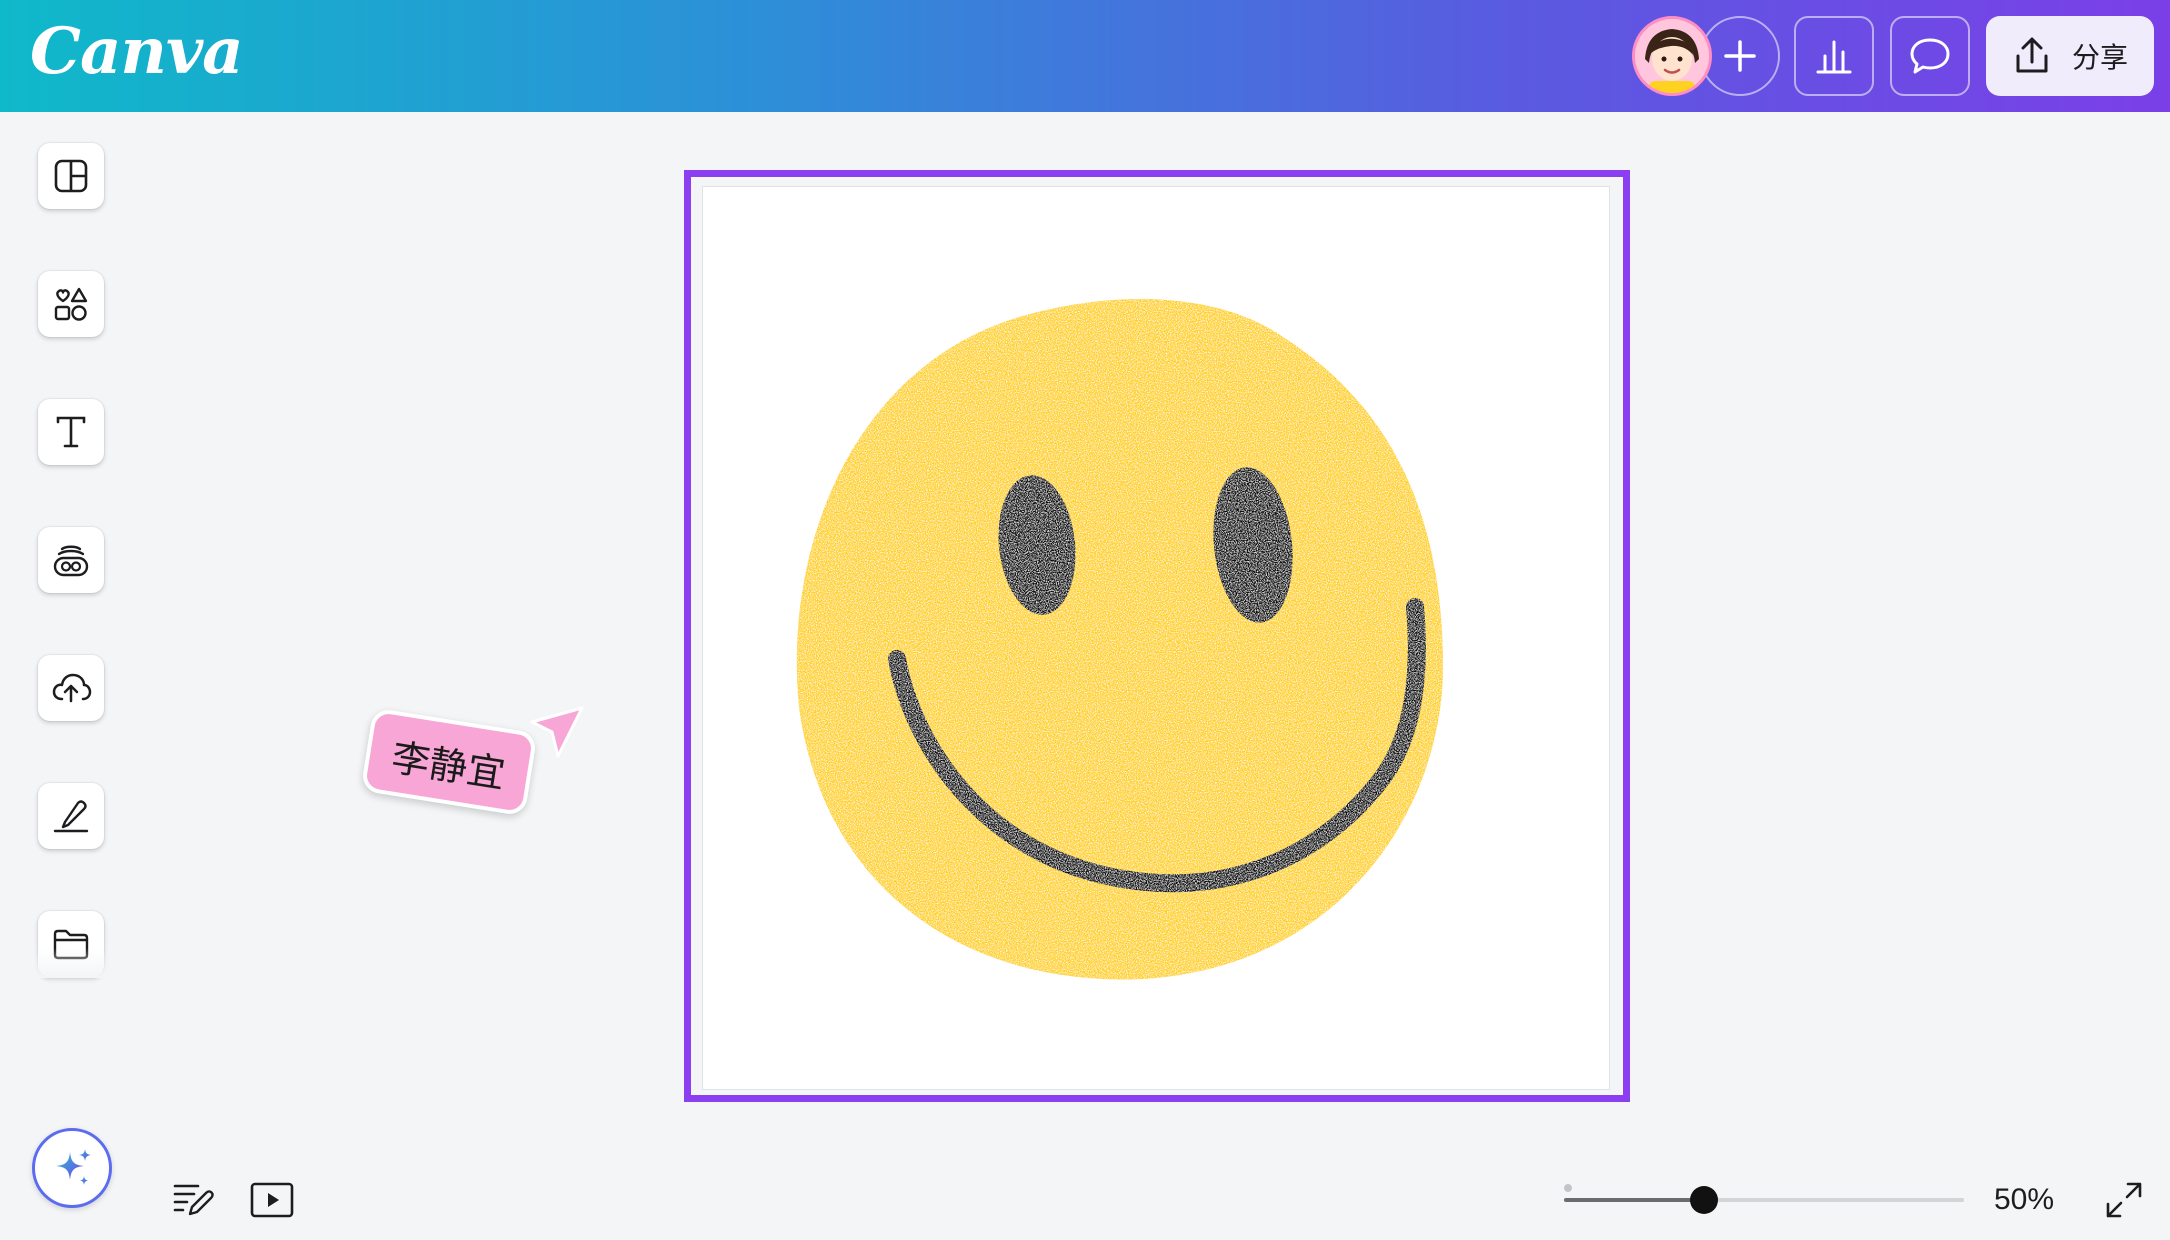  I want to click on zoom-level-label: 50%, so click(2024, 1200).